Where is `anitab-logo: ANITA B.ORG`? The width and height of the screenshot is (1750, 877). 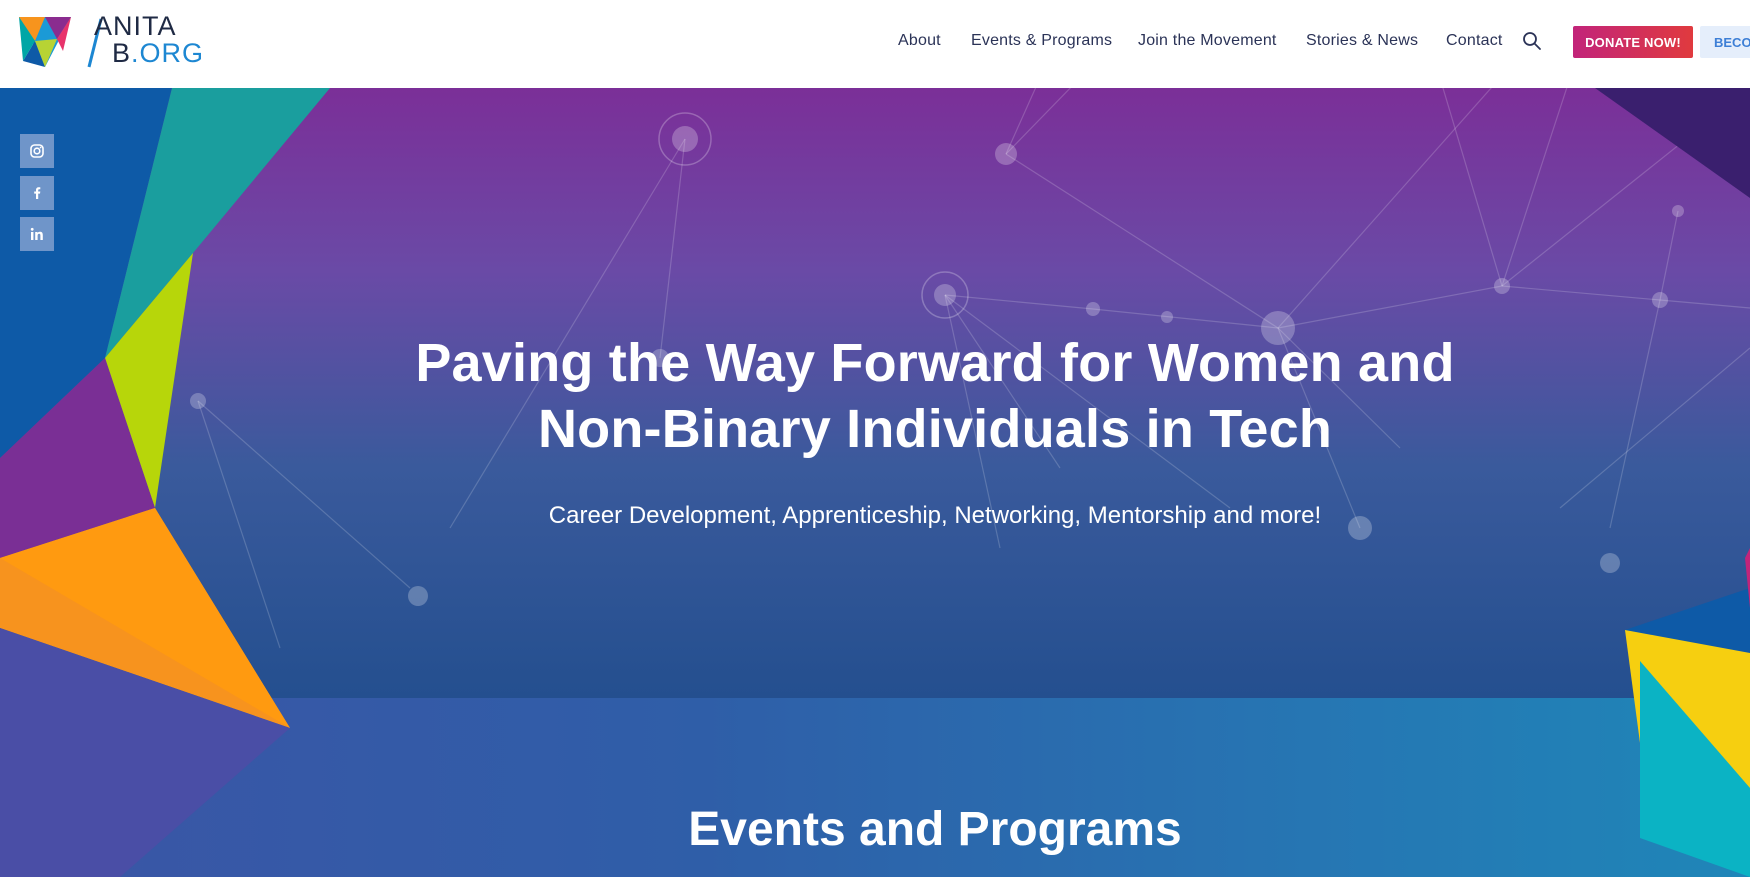 anitab-logo: ANITA B.ORG is located at coordinates (119, 42).